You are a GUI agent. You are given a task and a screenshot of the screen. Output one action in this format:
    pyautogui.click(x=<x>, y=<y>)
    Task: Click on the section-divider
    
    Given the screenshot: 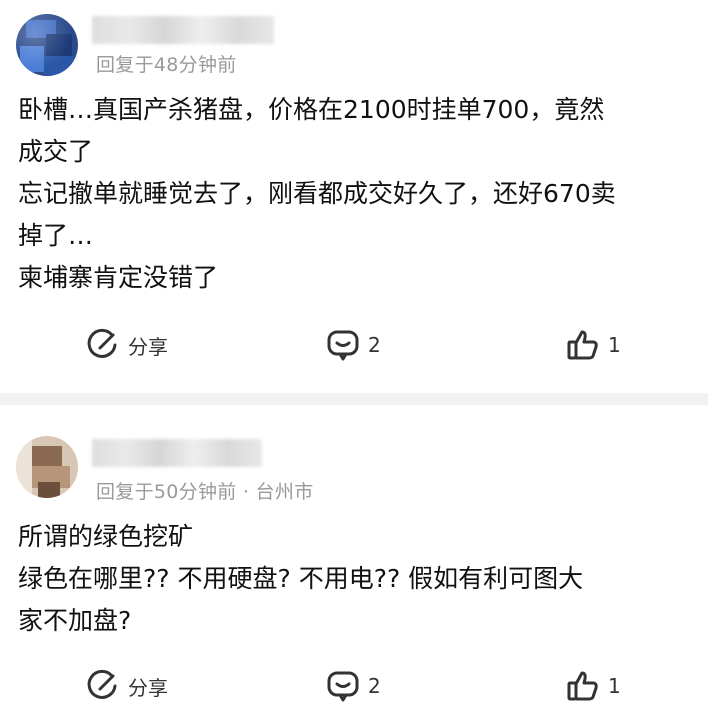 What is the action you would take?
    pyautogui.click(x=354, y=399)
    